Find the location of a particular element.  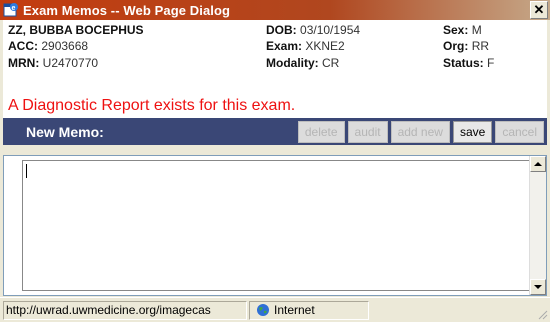

scroll-down-button is located at coordinates (538, 287).